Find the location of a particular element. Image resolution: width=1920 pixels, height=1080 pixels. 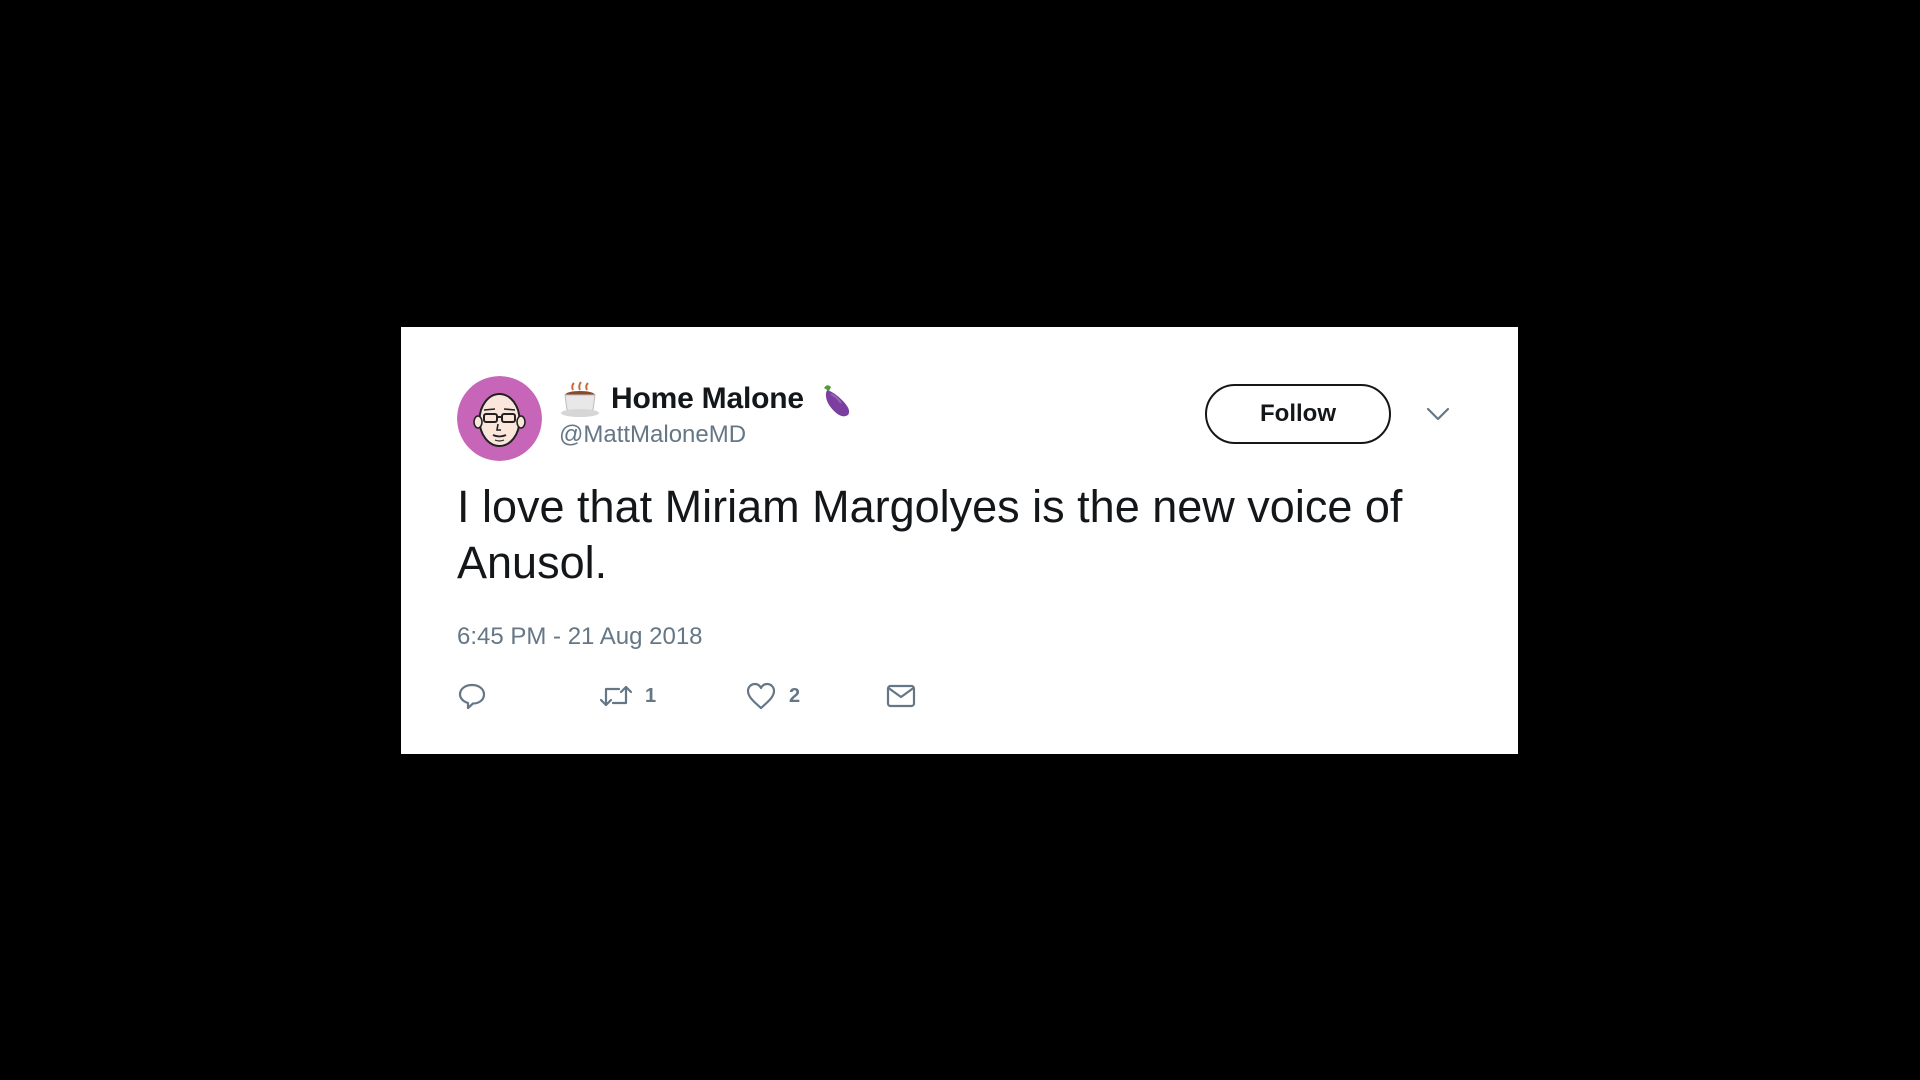

chevron-down-icon is located at coordinates (1438, 414).